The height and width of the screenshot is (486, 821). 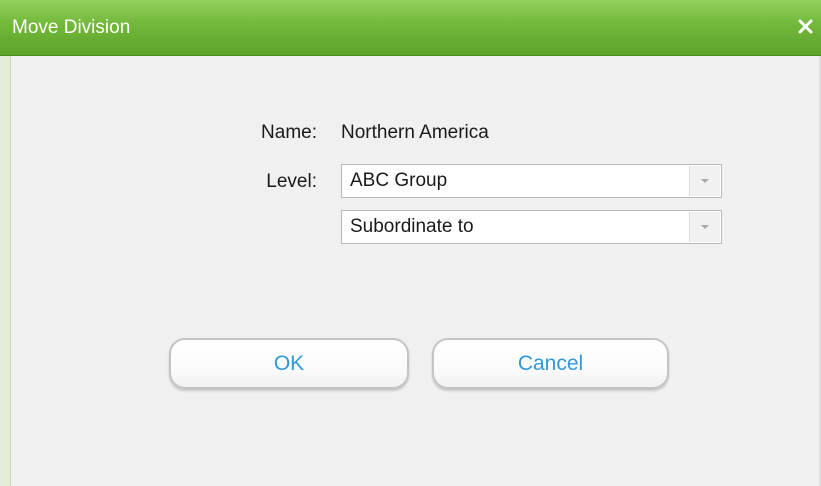 I want to click on level-select: ABC Group, so click(x=531, y=181).